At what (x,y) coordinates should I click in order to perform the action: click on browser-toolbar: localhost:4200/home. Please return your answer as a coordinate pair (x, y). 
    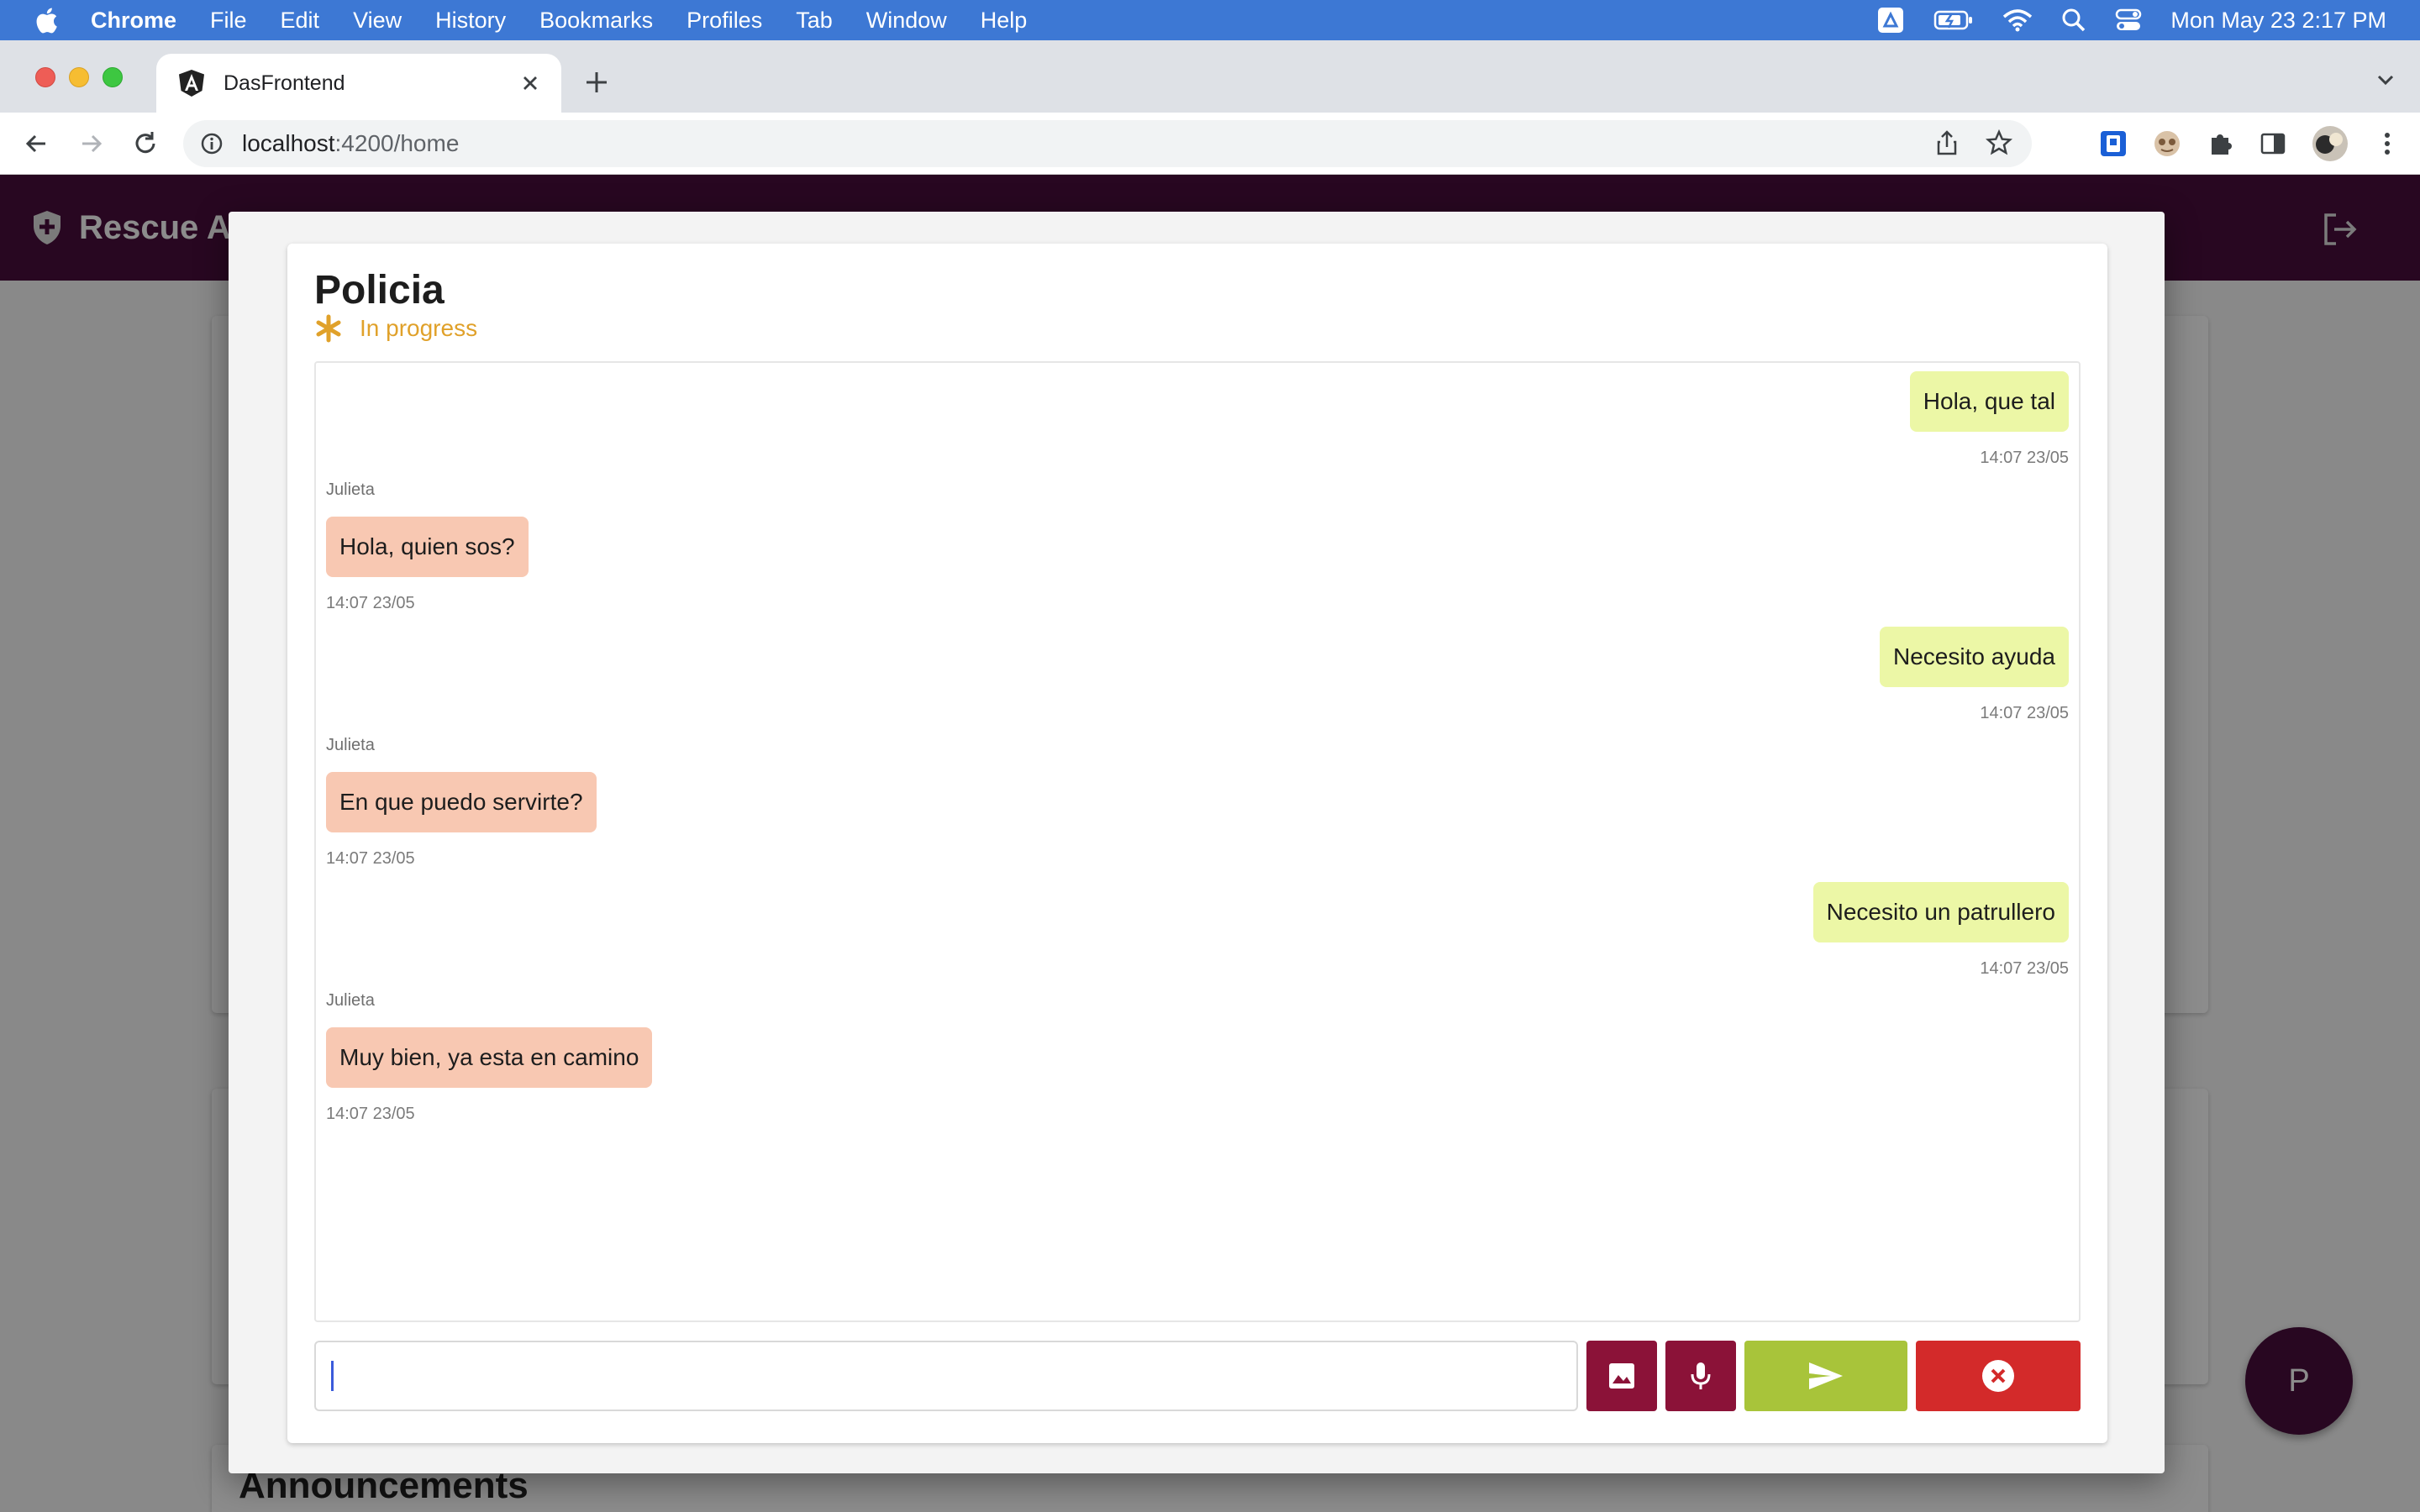
    Looking at the image, I should click on (1210, 144).